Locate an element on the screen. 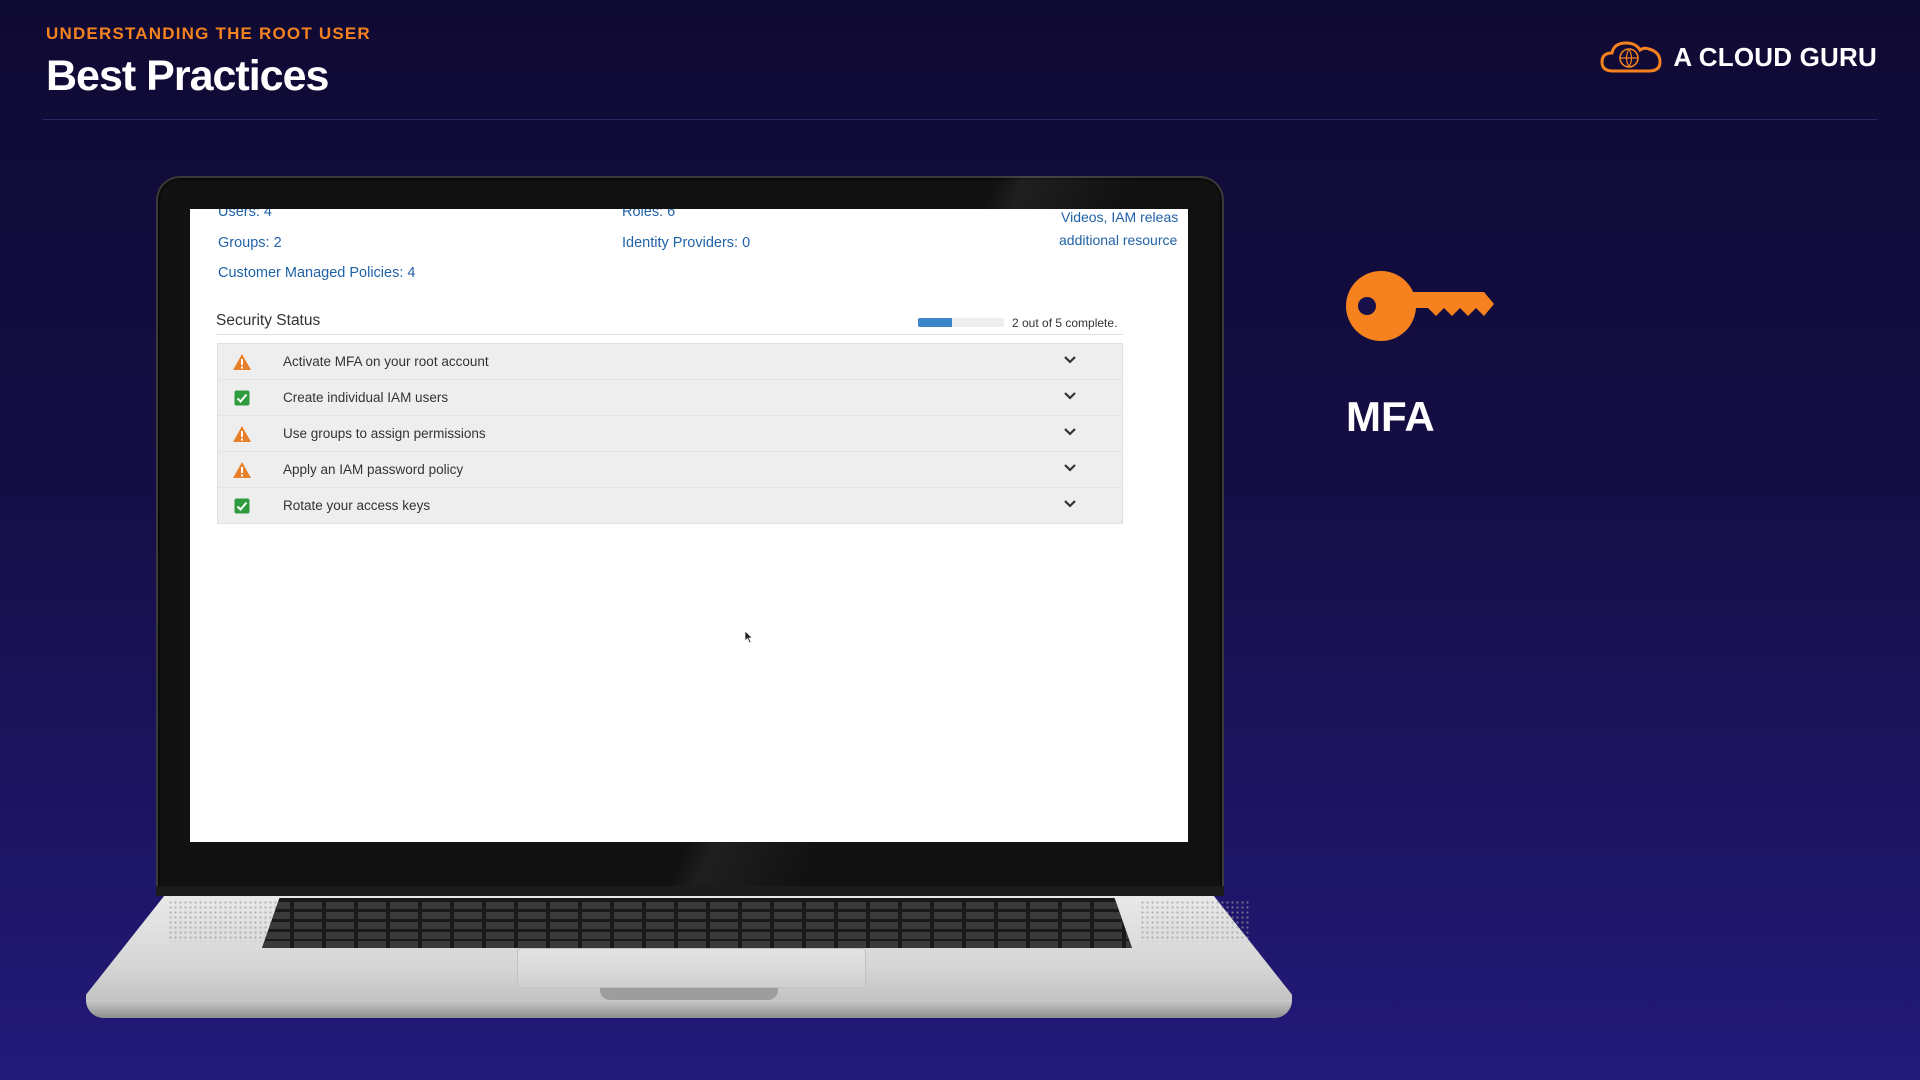 The height and width of the screenshot is (1080, 1920). resources-link-2: additional resource is located at coordinates (1118, 240).